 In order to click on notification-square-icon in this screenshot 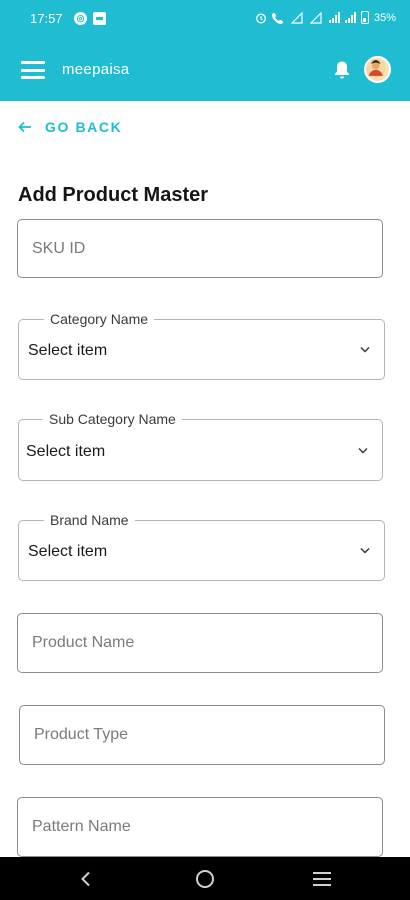, I will do `click(99, 18)`.